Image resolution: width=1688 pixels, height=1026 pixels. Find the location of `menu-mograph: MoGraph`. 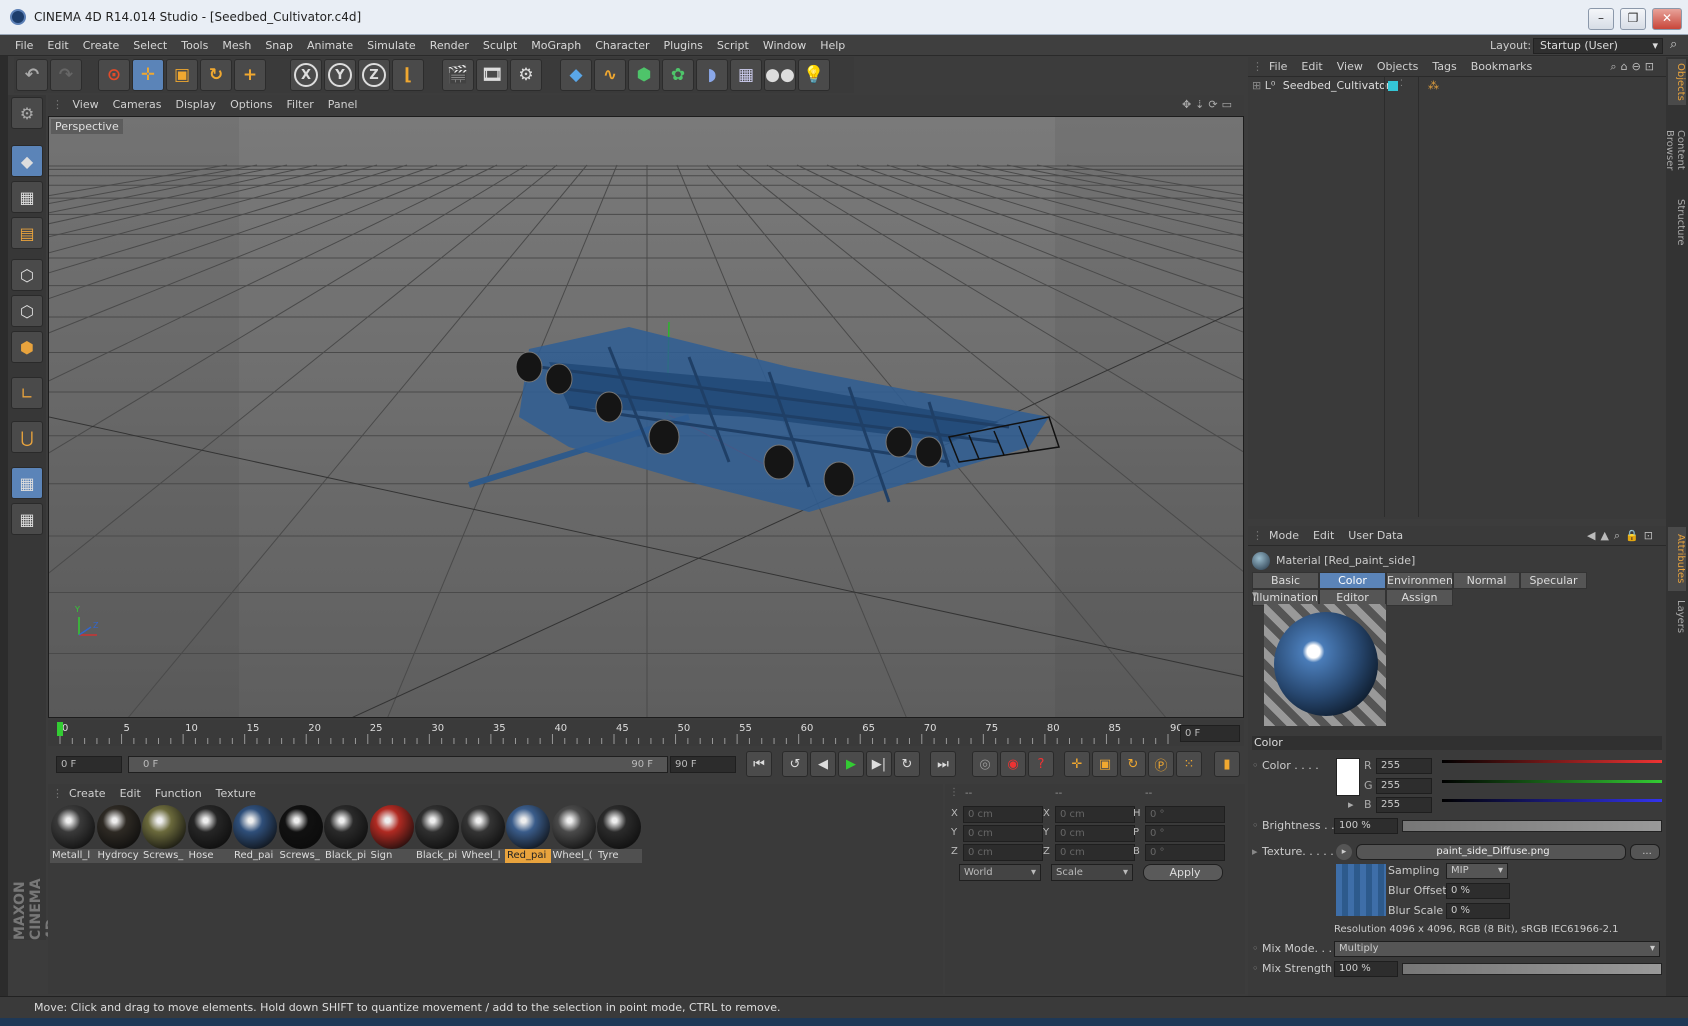

menu-mograph: MoGraph is located at coordinates (556, 45).